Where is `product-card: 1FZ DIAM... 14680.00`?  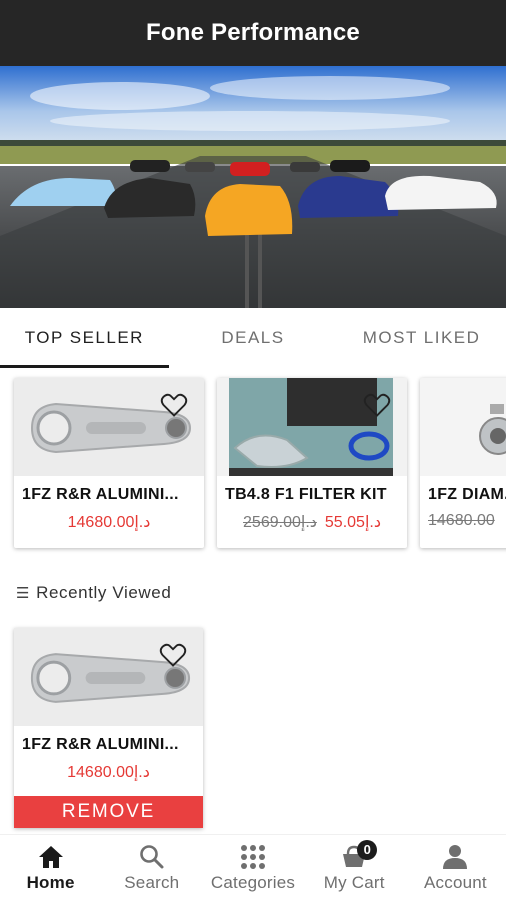
product-card: 1FZ DIAM... 14680.00 is located at coordinates (463, 463).